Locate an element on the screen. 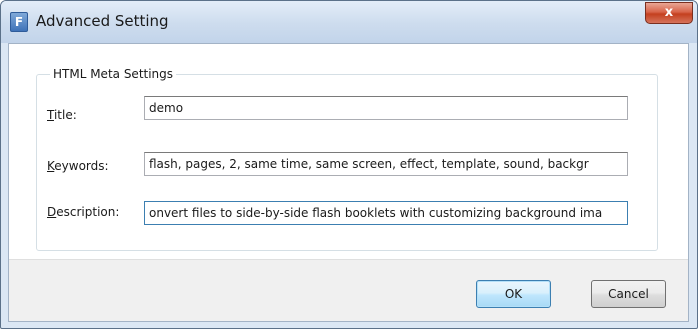  title-bar: F Advanced Setting x is located at coordinates (349, 22).